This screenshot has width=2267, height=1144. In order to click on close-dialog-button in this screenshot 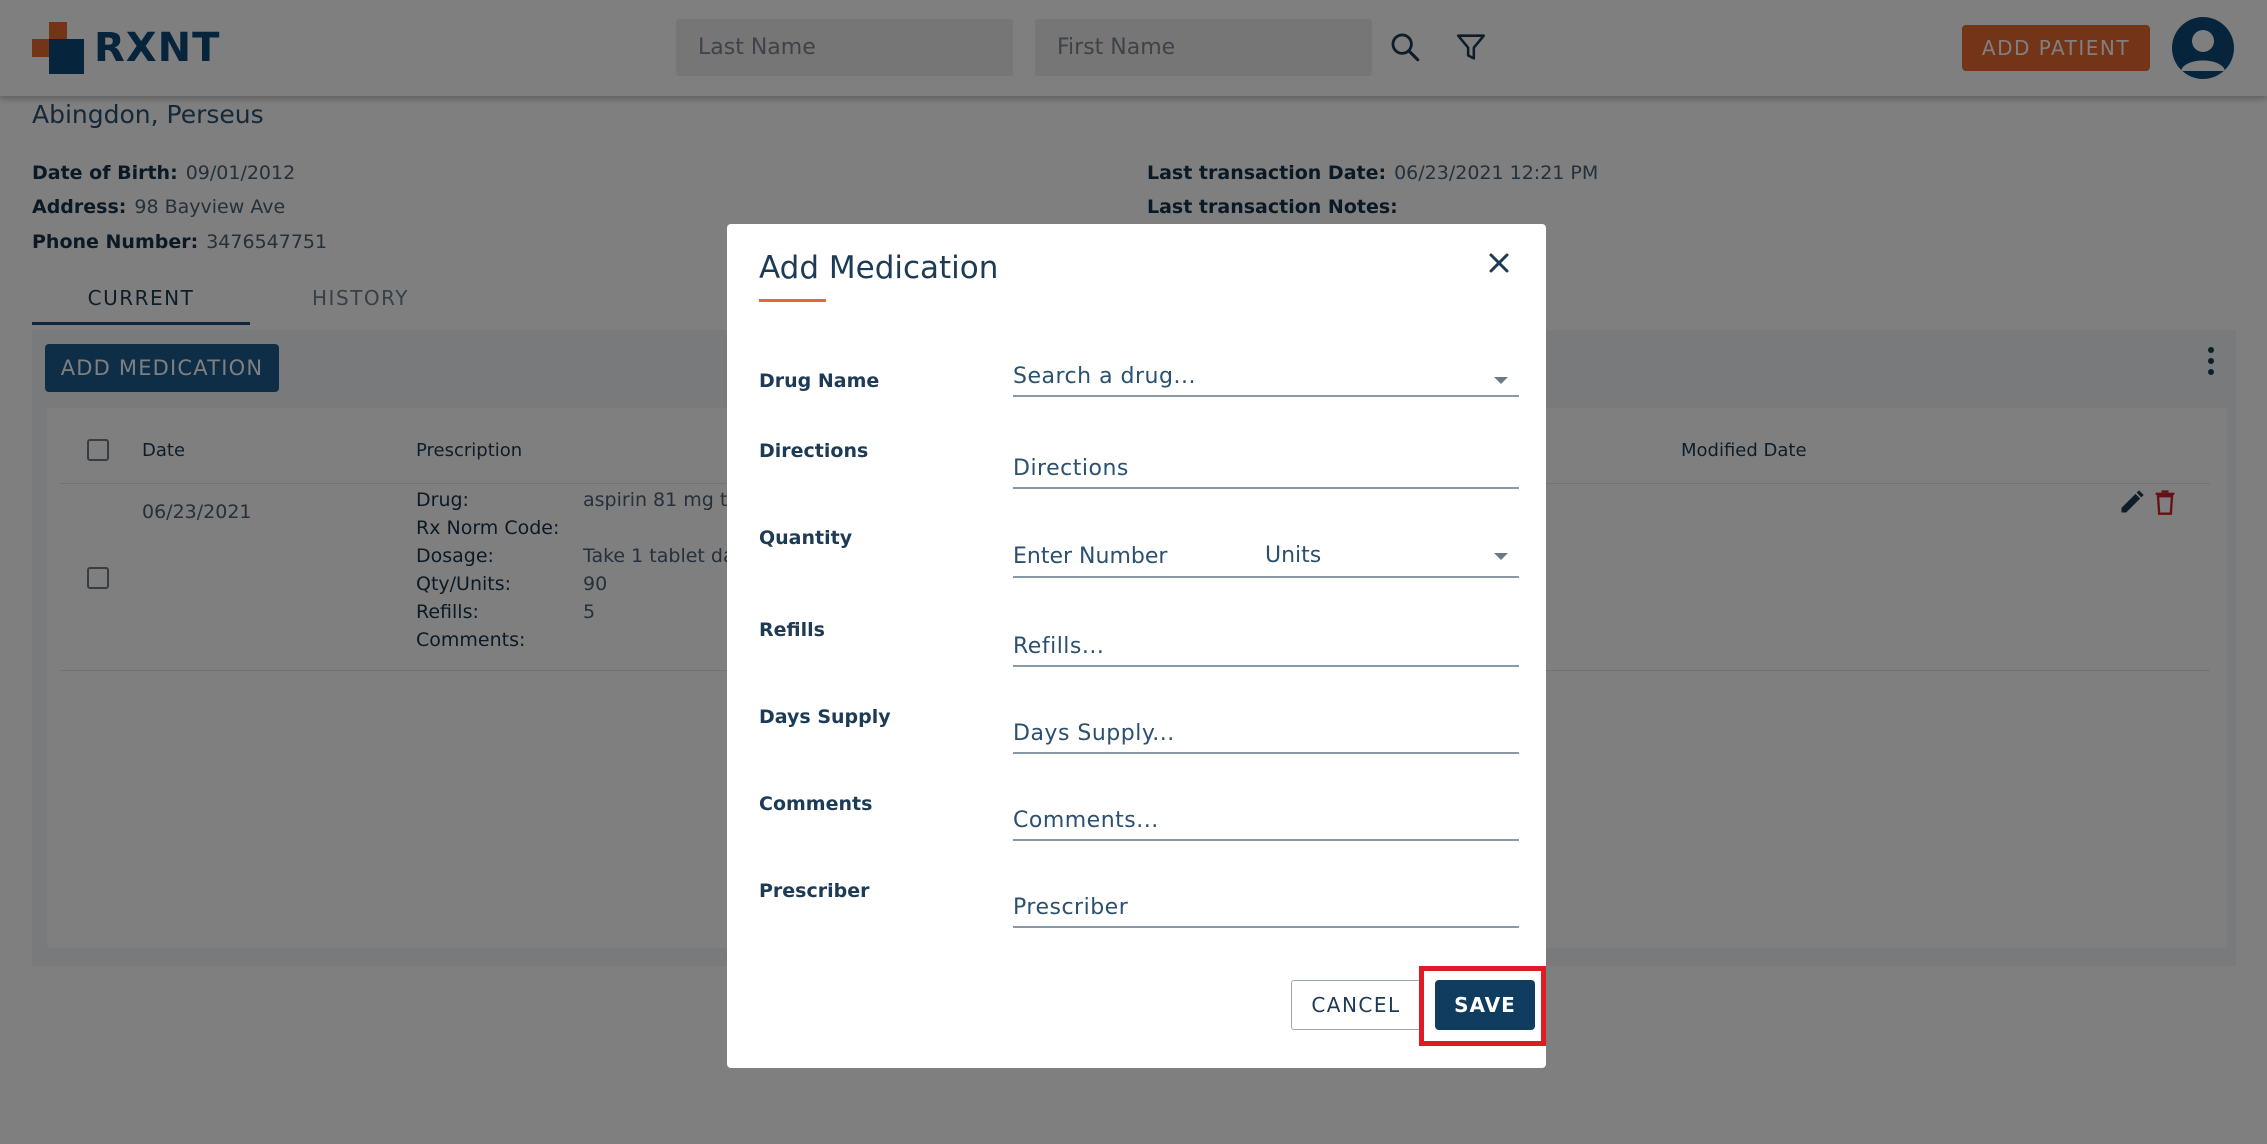, I will do `click(1499, 263)`.